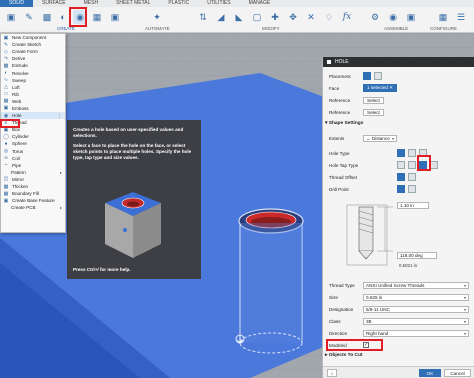 The height and width of the screenshot is (378, 474). Describe the element at coordinates (66, 28) in the screenshot. I see `create-group-label: CREATE` at that location.